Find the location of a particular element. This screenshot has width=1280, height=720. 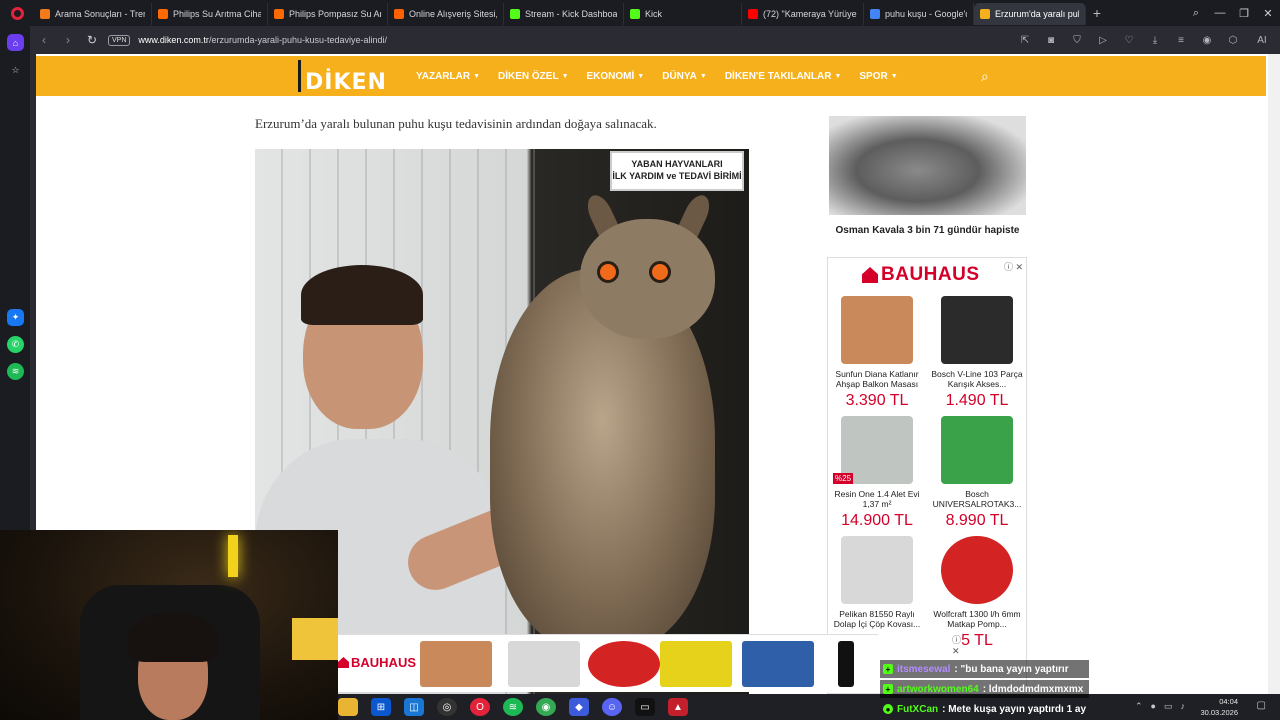

strip-product-squeegee is located at coordinates (696, 664).